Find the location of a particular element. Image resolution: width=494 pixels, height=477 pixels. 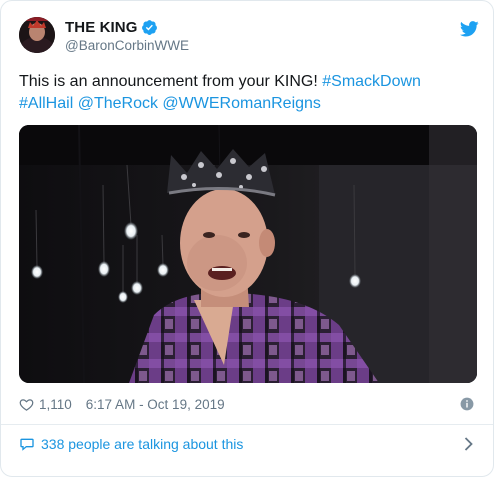

divider is located at coordinates (247, 424).